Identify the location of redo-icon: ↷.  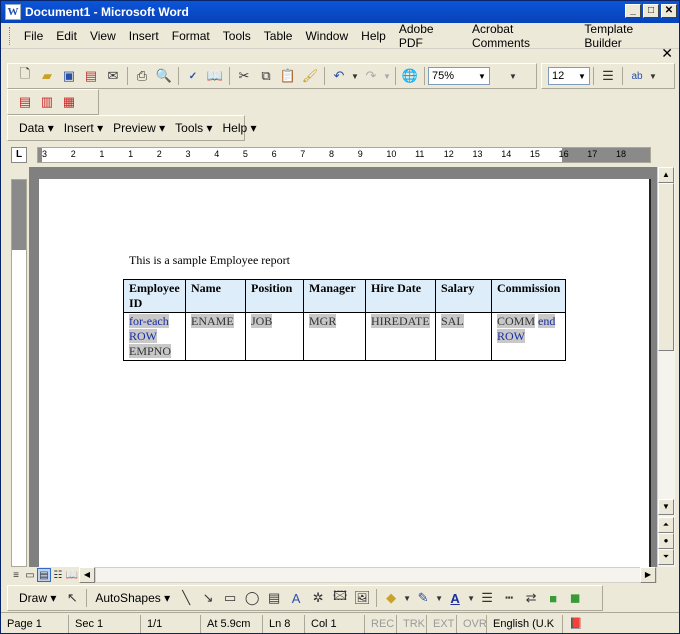
(371, 76).